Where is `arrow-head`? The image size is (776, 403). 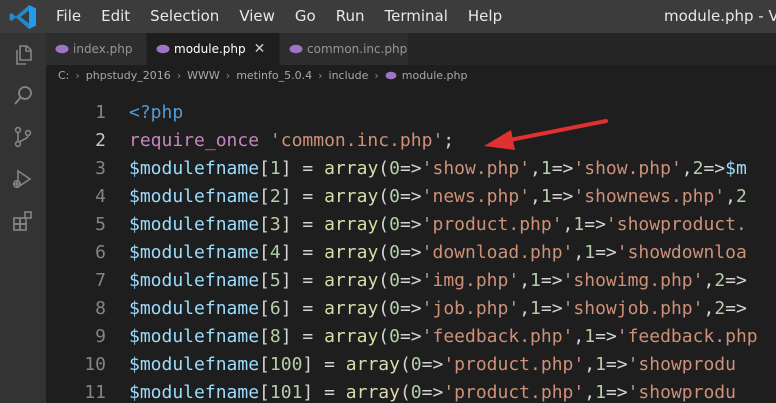
arrow-head is located at coordinates (499, 140).